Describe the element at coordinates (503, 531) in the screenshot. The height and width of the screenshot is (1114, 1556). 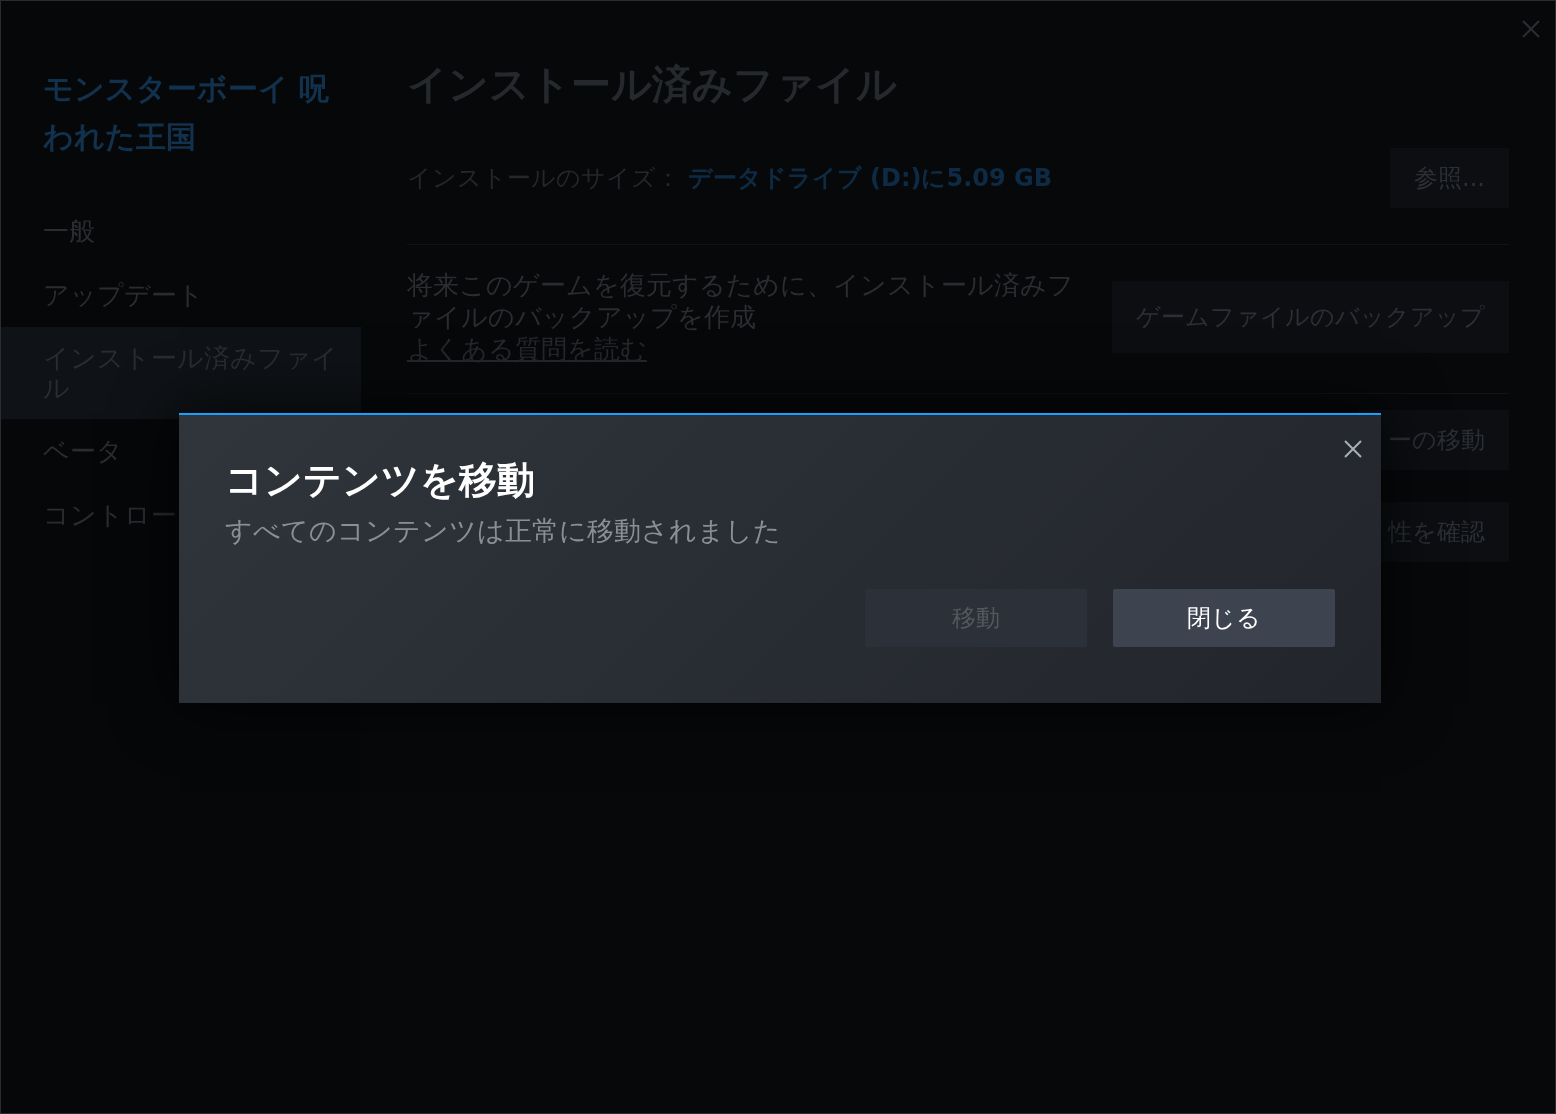
I see `dialog-message: すべてのコンテンツは正常に移動されました` at that location.